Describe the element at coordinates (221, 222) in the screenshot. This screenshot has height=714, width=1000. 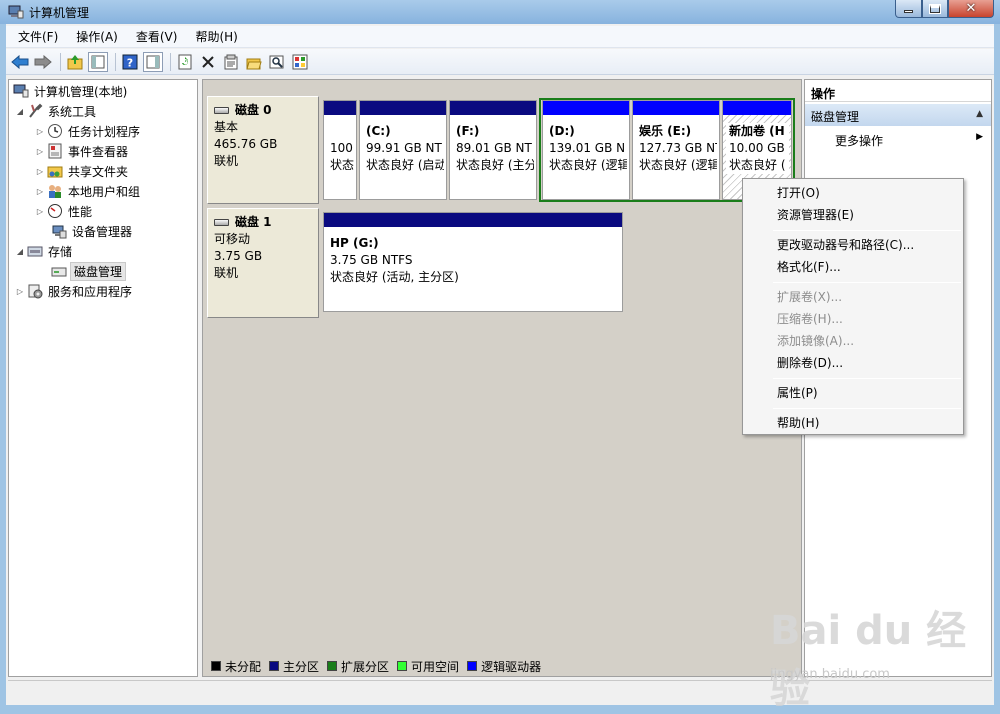
I see `removable-disk-icon` at that location.